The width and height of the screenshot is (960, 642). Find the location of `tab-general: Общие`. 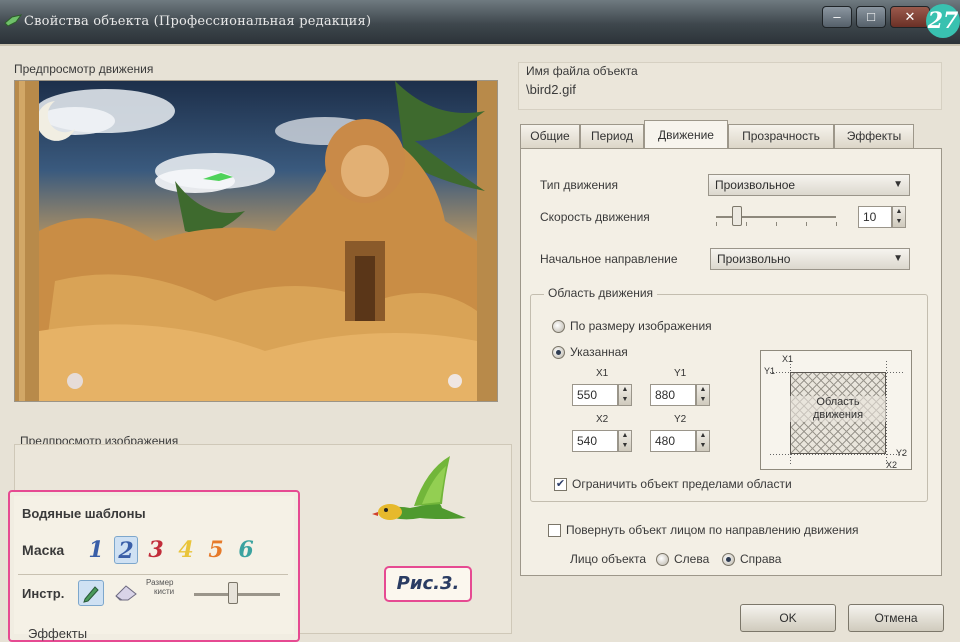

tab-general: Общие is located at coordinates (550, 136).